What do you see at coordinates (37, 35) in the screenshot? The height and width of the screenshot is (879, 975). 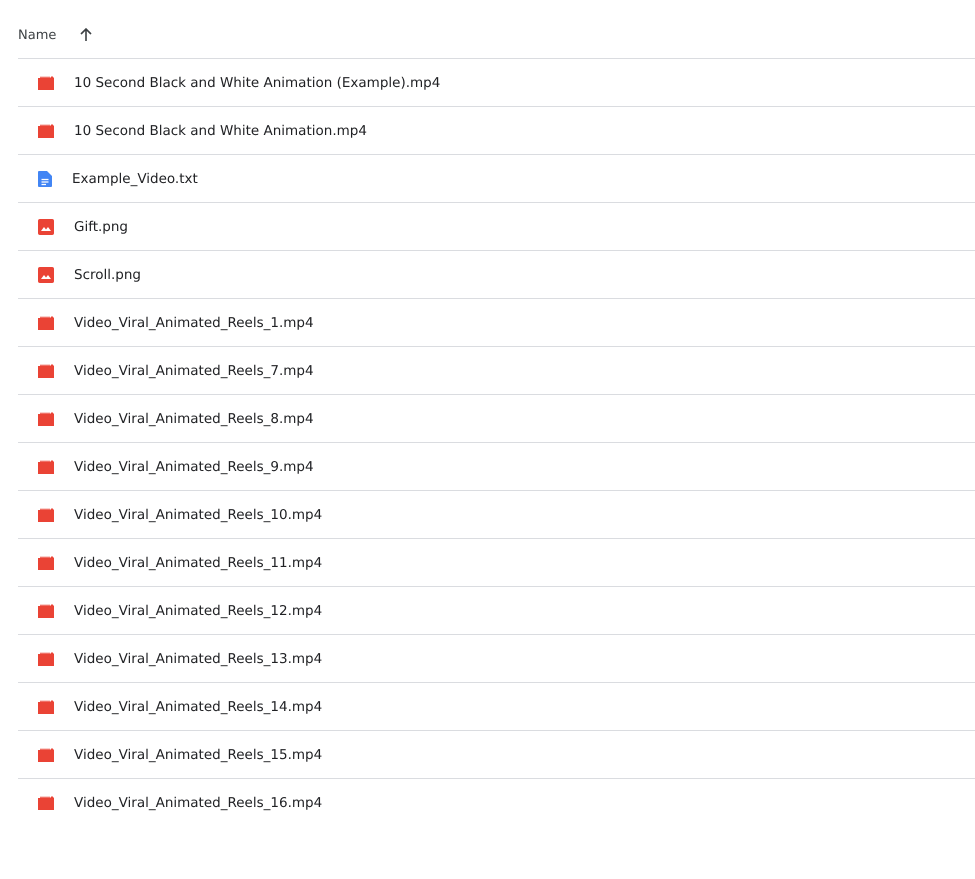 I see `name-column-header: Name` at bounding box center [37, 35].